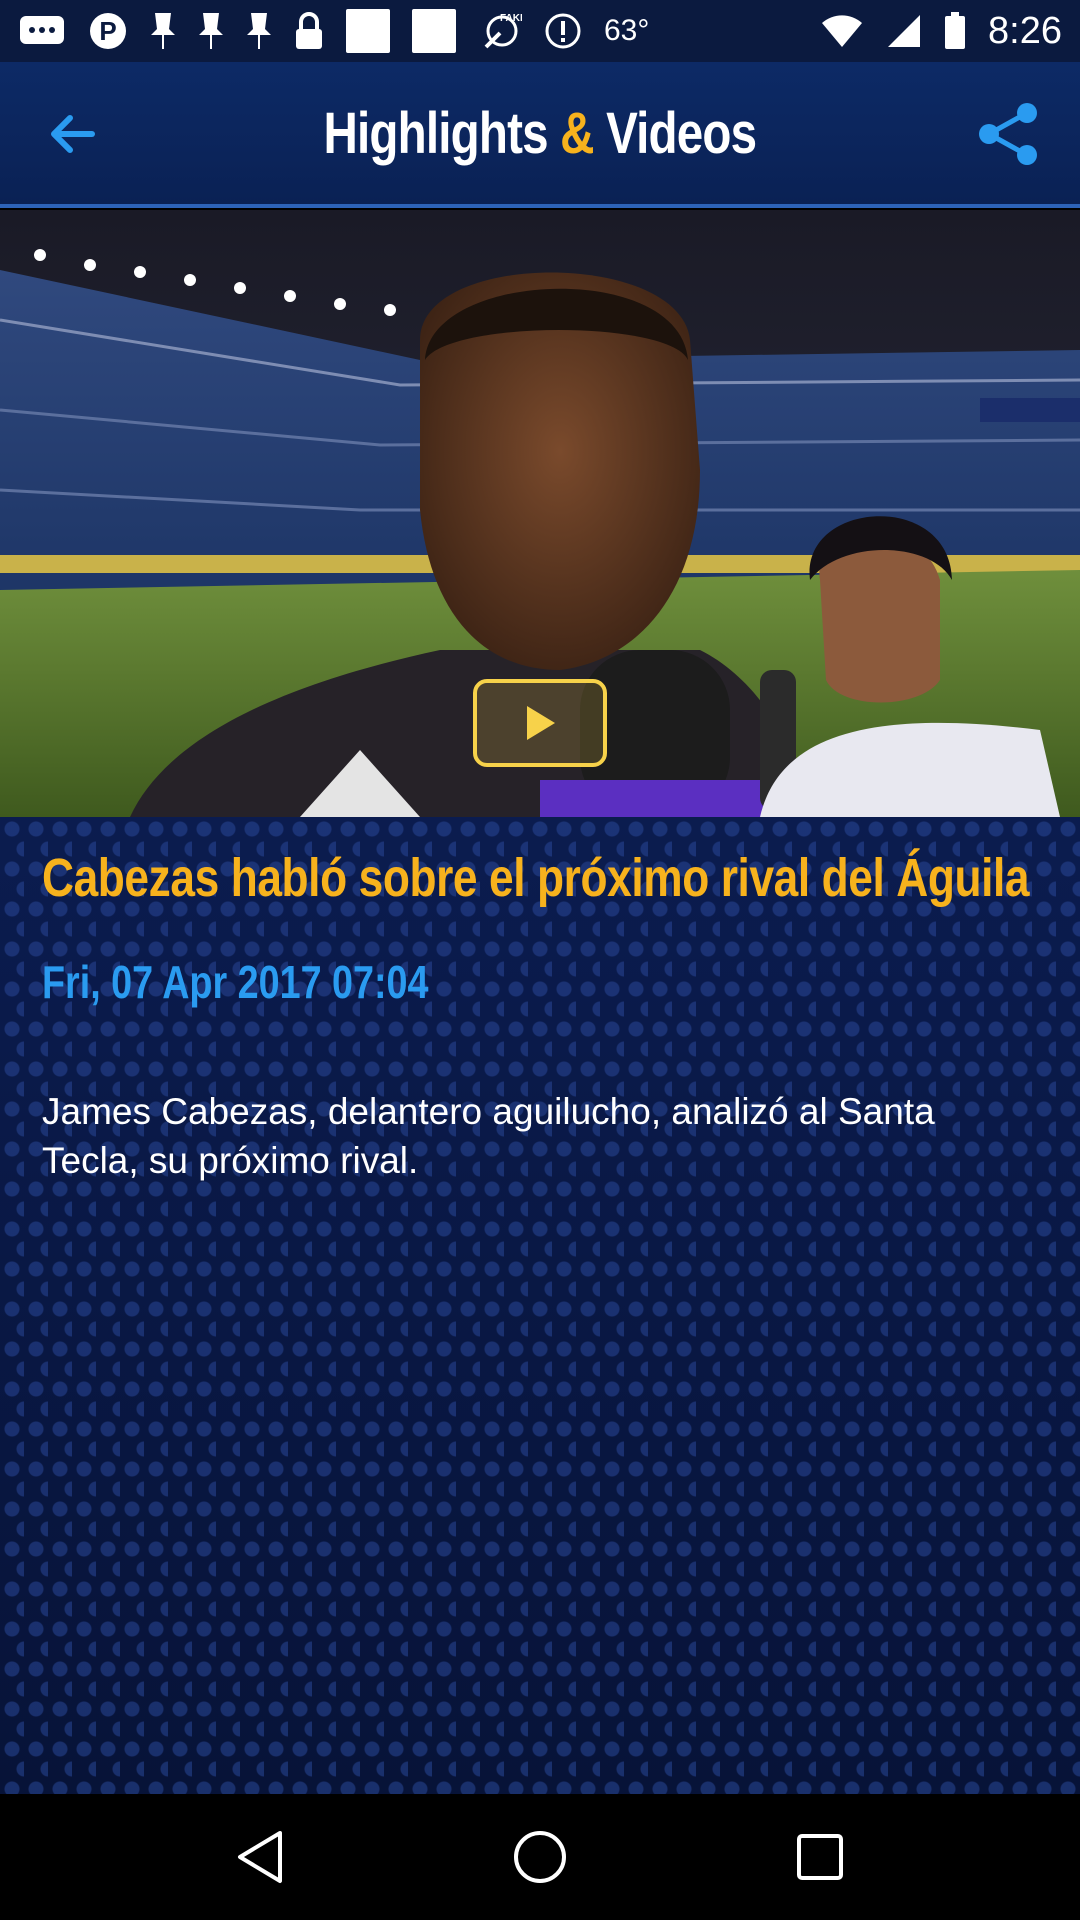 Image resolution: width=1080 pixels, height=1920 pixels. What do you see at coordinates (627, 30) in the screenshot?
I see `temperature: 63°` at bounding box center [627, 30].